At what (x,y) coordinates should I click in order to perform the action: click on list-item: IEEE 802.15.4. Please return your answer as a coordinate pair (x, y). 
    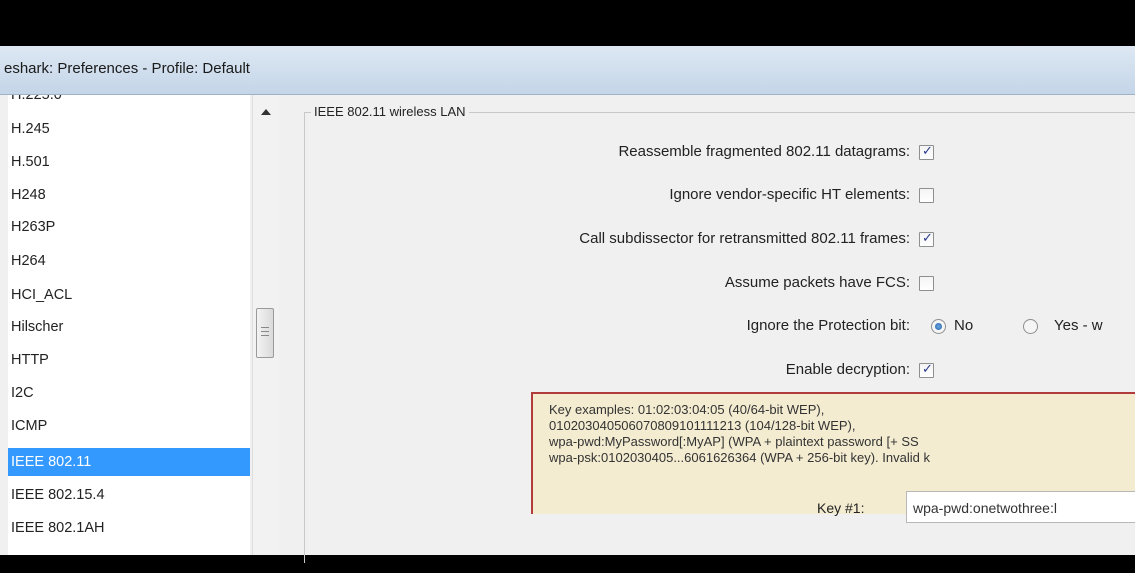
    Looking at the image, I should click on (129, 495).